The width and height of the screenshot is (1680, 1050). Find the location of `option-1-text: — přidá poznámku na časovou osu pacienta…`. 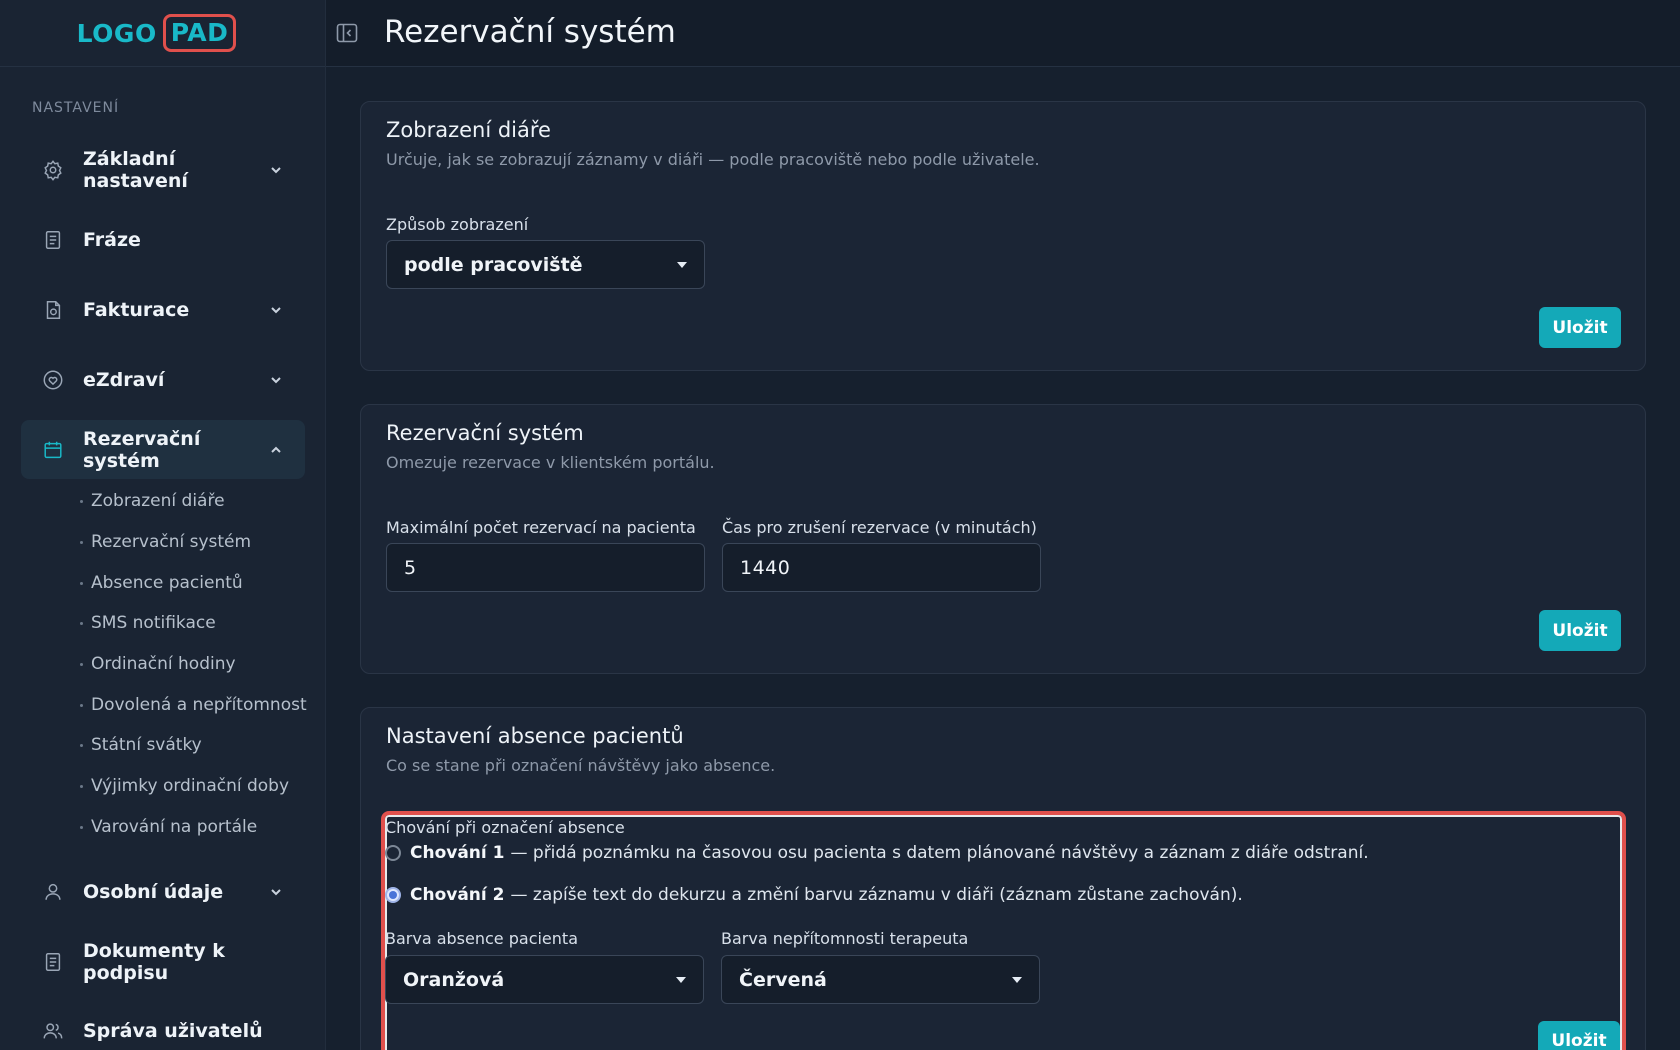

option-1-text: — přidá poznámku na časovou osu pacienta… is located at coordinates (939, 853).